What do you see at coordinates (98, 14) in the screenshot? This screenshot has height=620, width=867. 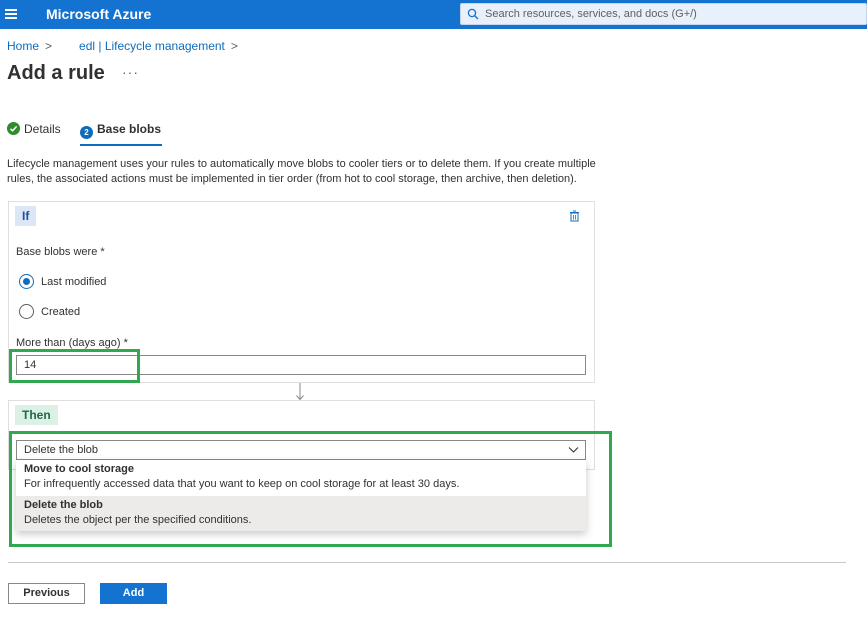 I see `brand-title: Microsoft Azure` at bounding box center [98, 14].